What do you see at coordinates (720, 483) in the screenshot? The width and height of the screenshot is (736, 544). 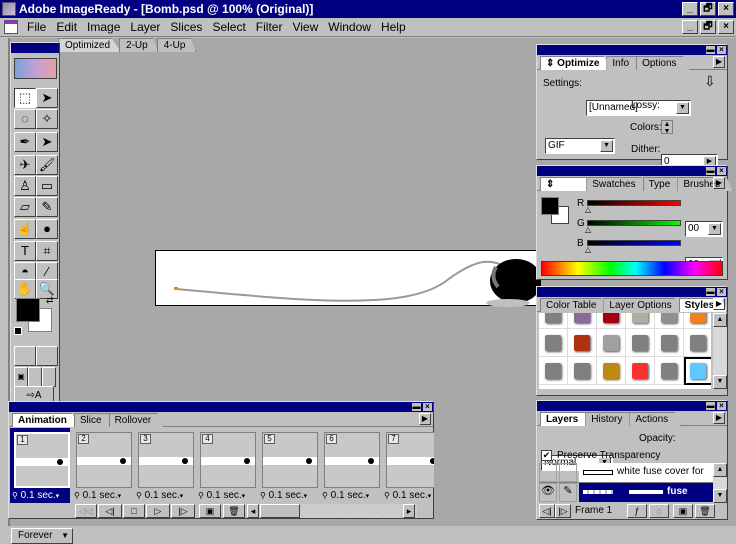 I see `layers-scrollbar: ▲ ▼` at bounding box center [720, 483].